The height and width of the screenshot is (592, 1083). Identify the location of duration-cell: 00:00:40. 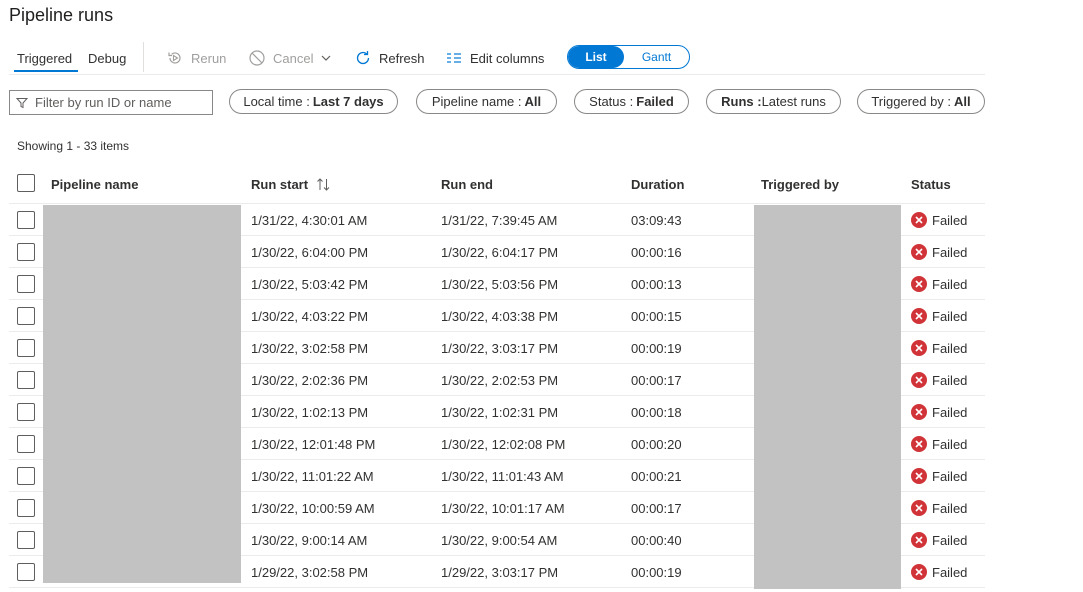
(656, 540).